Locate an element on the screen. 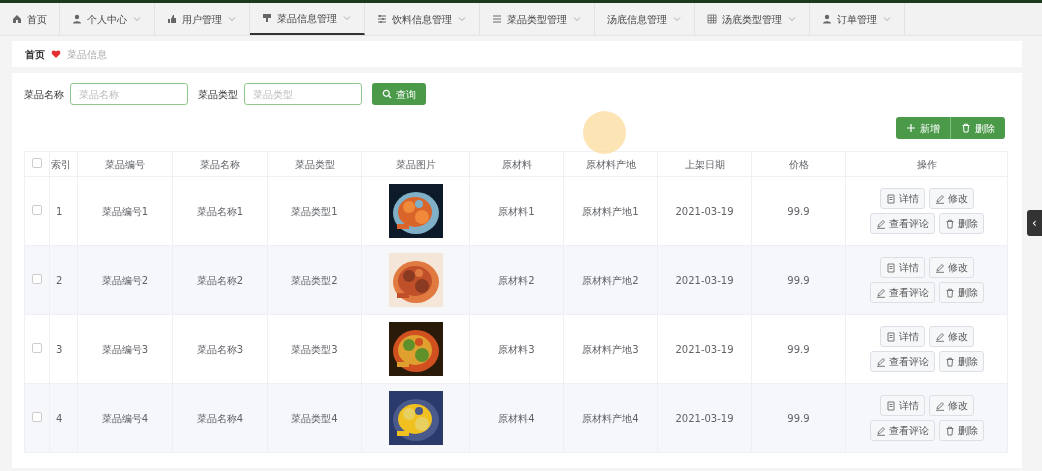 The height and width of the screenshot is (471, 1042). column-header: 索引 is located at coordinates (63, 164).